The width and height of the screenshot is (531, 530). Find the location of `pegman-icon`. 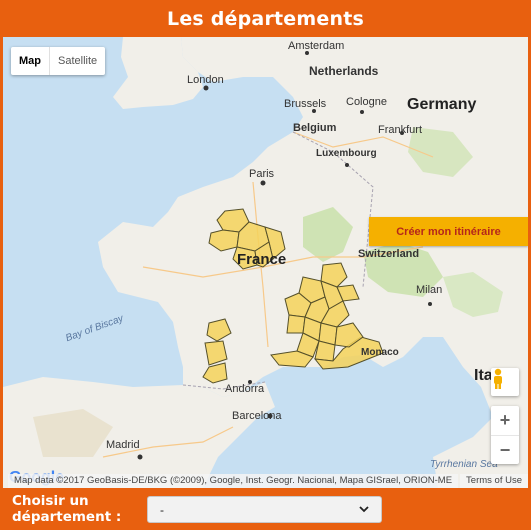

pegman-icon is located at coordinates (498, 378).